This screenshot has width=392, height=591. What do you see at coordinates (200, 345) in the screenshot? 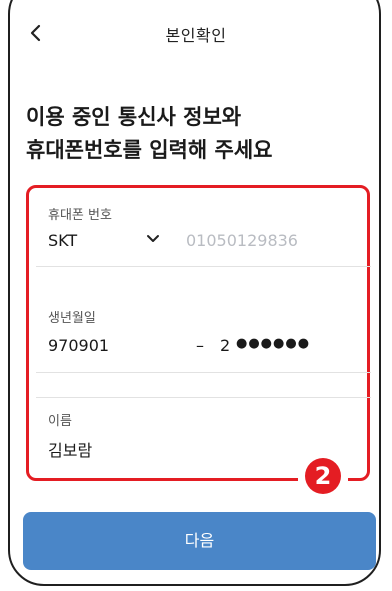
I see `rrn-dash: –` at bounding box center [200, 345].